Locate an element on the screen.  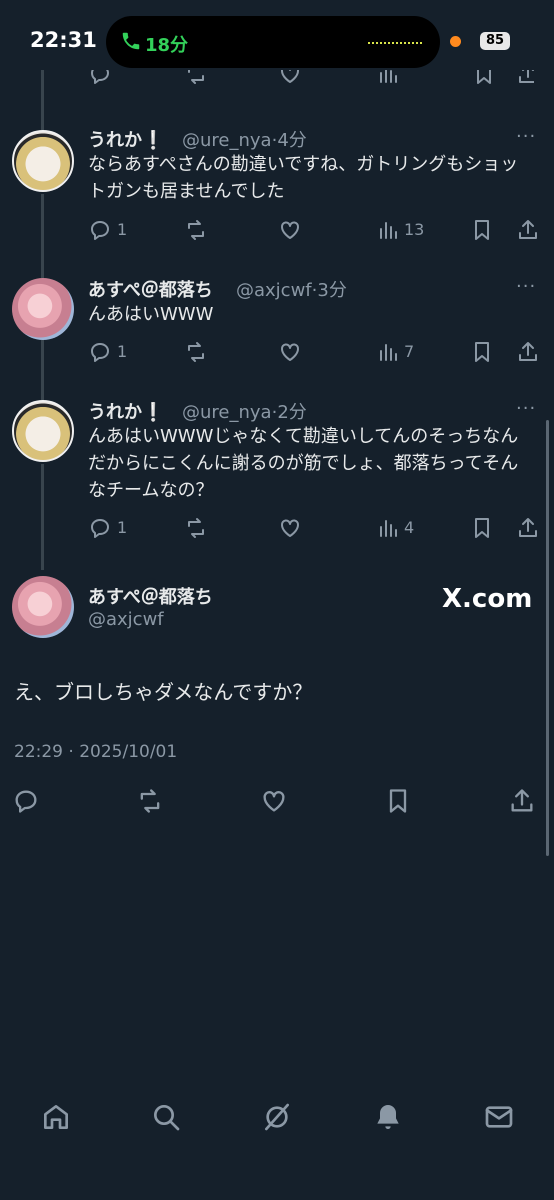
scrollbar is located at coordinates (547, 638).